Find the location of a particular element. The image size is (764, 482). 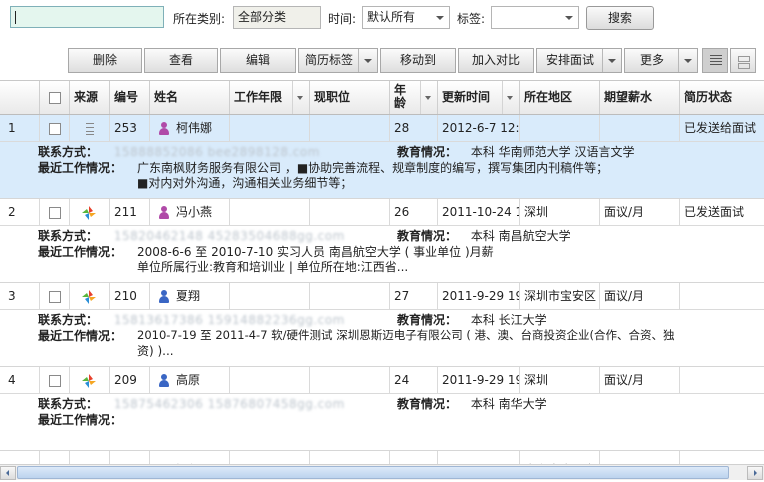

column-header-name: 姓名 is located at coordinates (190, 97).